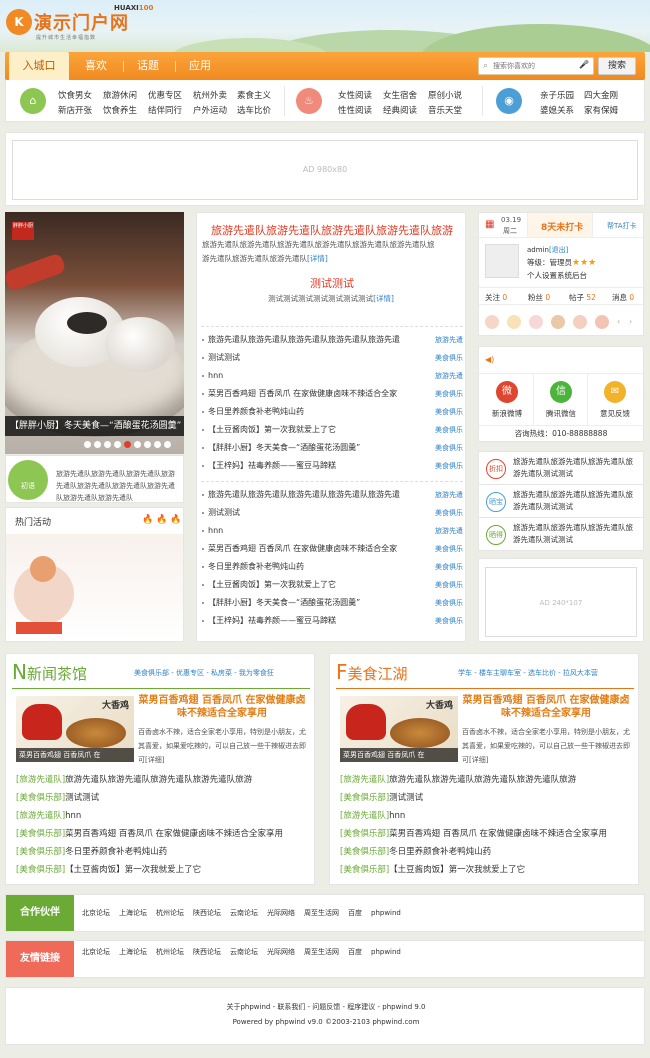 Image resolution: width=650 pixels, height=1058 pixels. What do you see at coordinates (617, 66) in the screenshot?
I see `search-button: 搜索` at bounding box center [617, 66].